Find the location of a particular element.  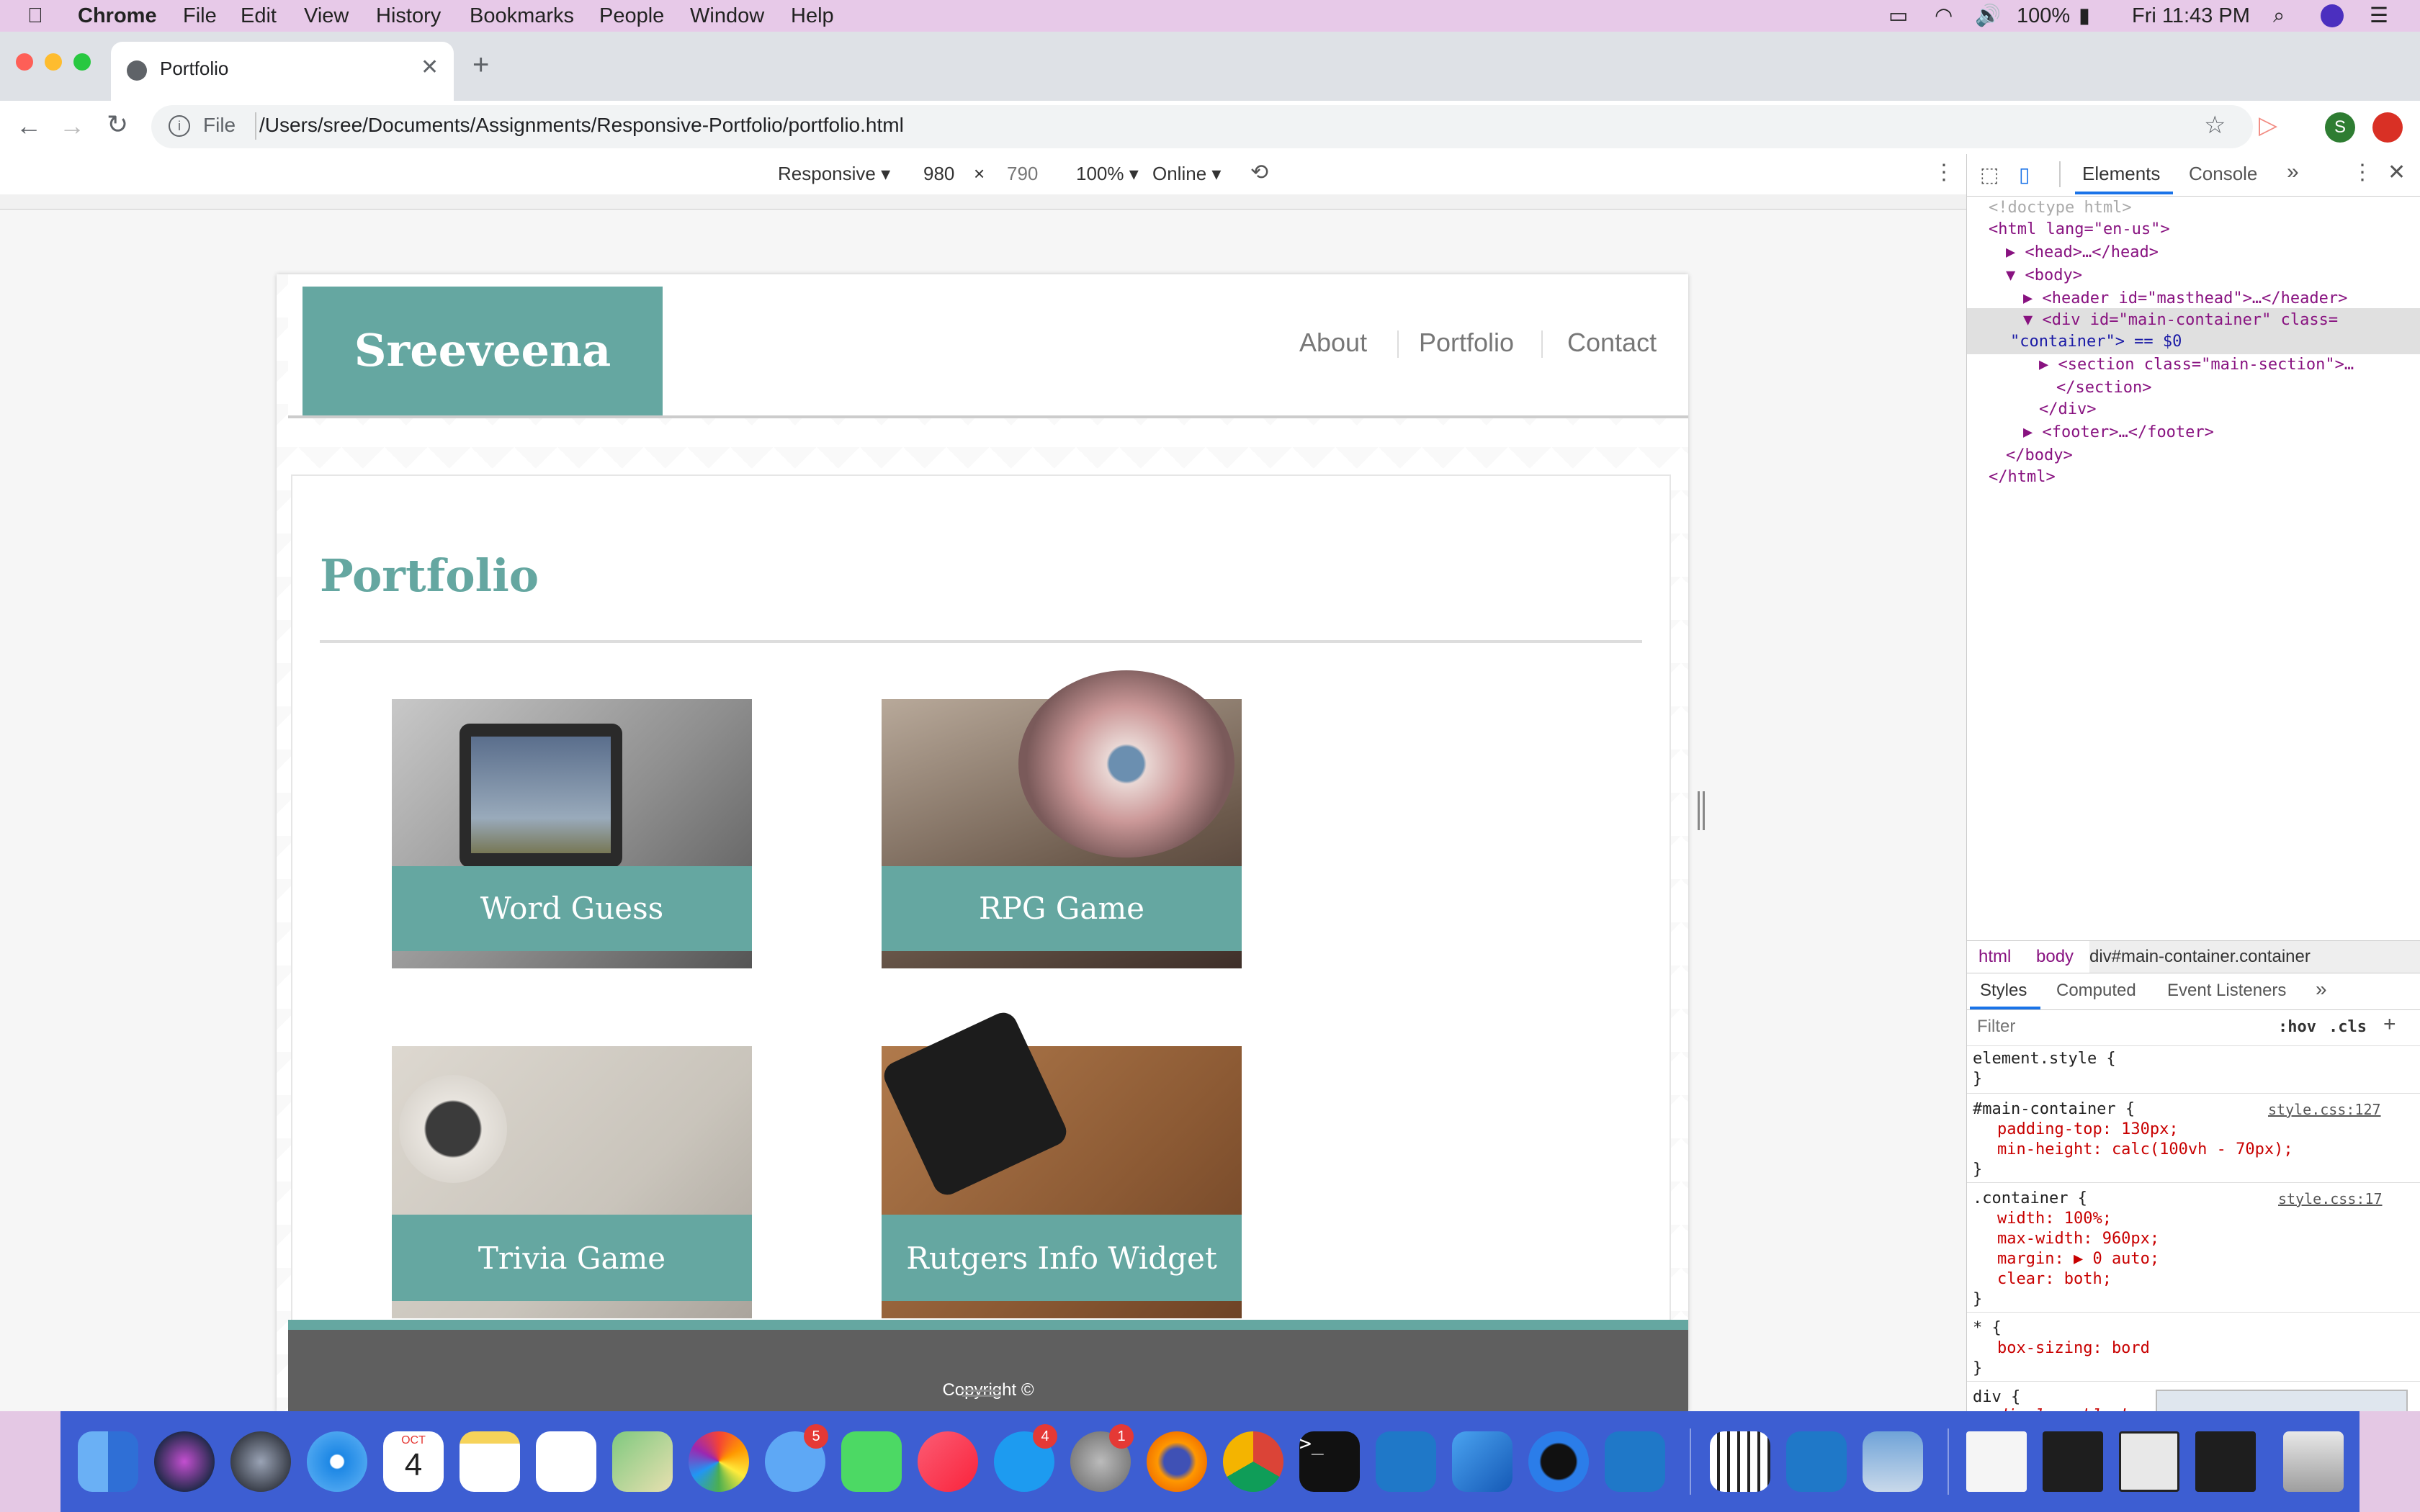

volume-icon: 🔊 is located at coordinates (1988, 16).